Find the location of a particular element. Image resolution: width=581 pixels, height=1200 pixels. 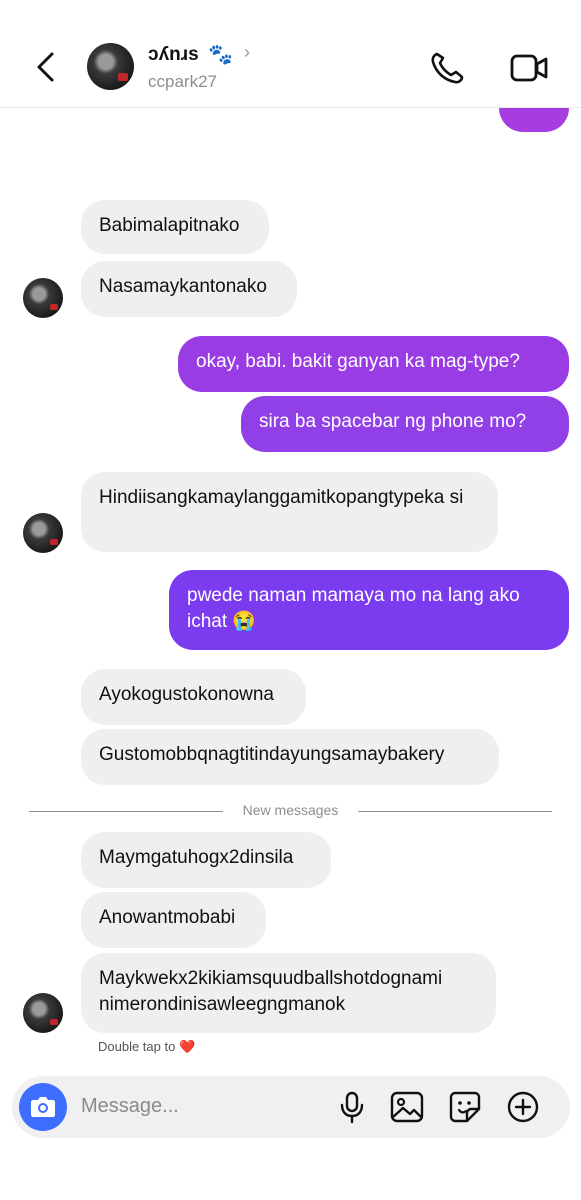

contact-username: ccpark27 is located at coordinates (182, 82).